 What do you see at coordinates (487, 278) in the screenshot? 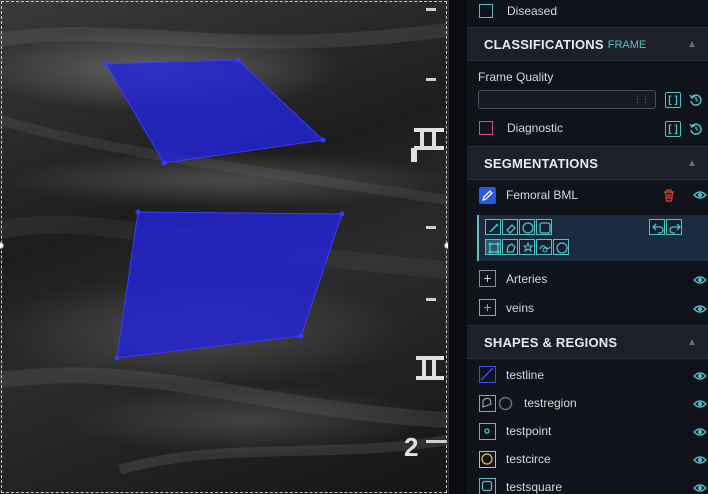
I see `add-arteries-icon: +` at bounding box center [487, 278].